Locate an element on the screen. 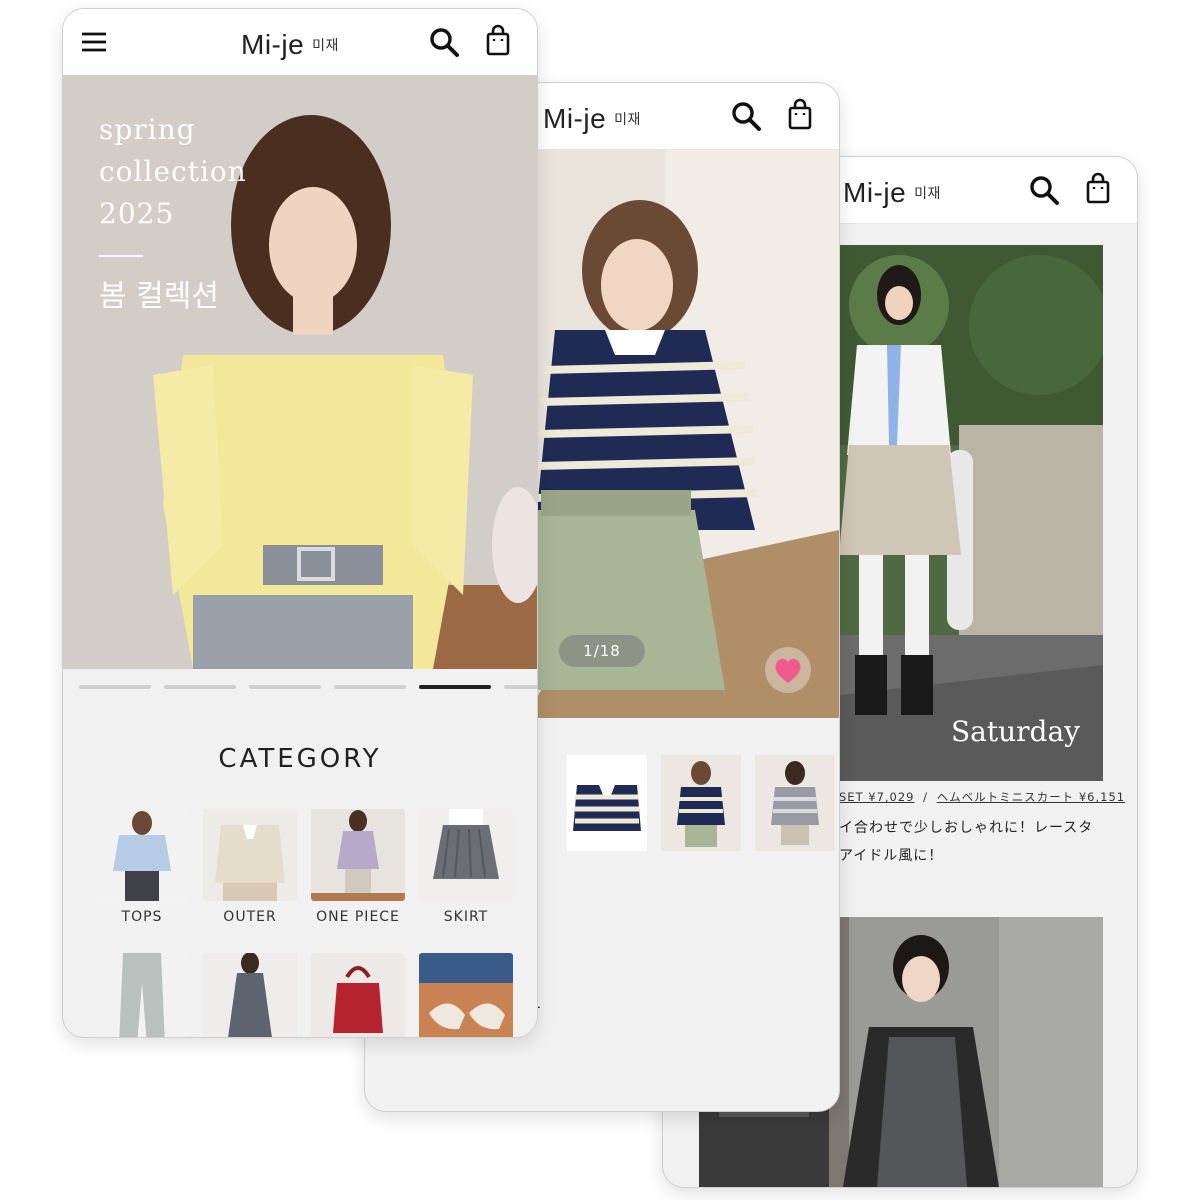 The height and width of the screenshot is (1200, 1200). category-tile-shoes is located at coordinates (466, 995).